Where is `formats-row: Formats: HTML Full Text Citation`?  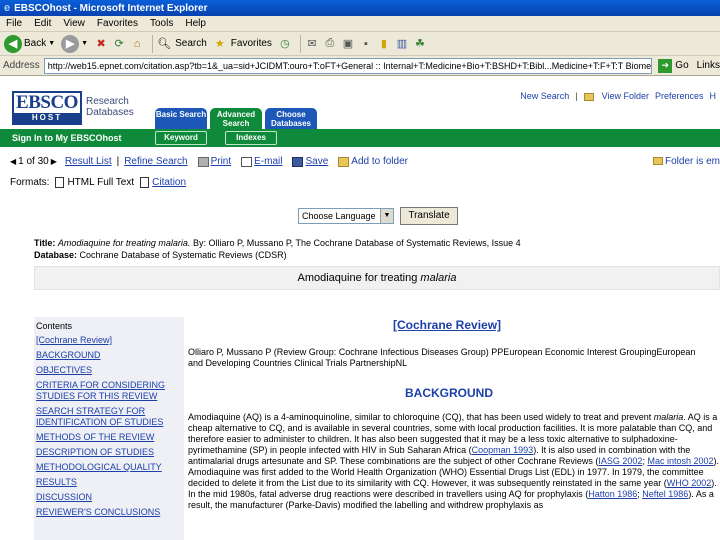 formats-row: Formats: HTML Full Text Citation is located at coordinates (98, 182).